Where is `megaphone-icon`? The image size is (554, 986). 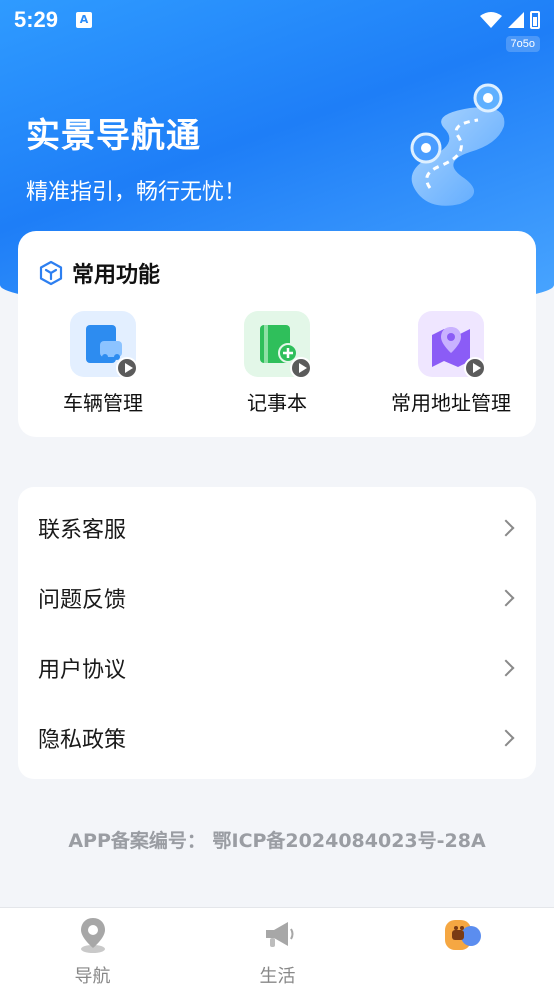
megaphone-icon is located at coordinates (279, 934).